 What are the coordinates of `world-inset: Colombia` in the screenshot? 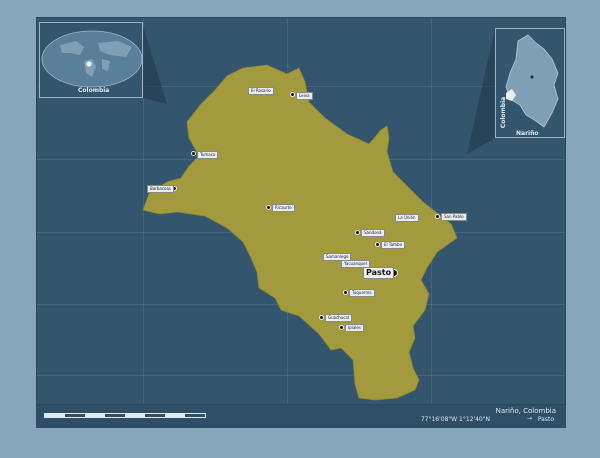 It's located at (91, 60).